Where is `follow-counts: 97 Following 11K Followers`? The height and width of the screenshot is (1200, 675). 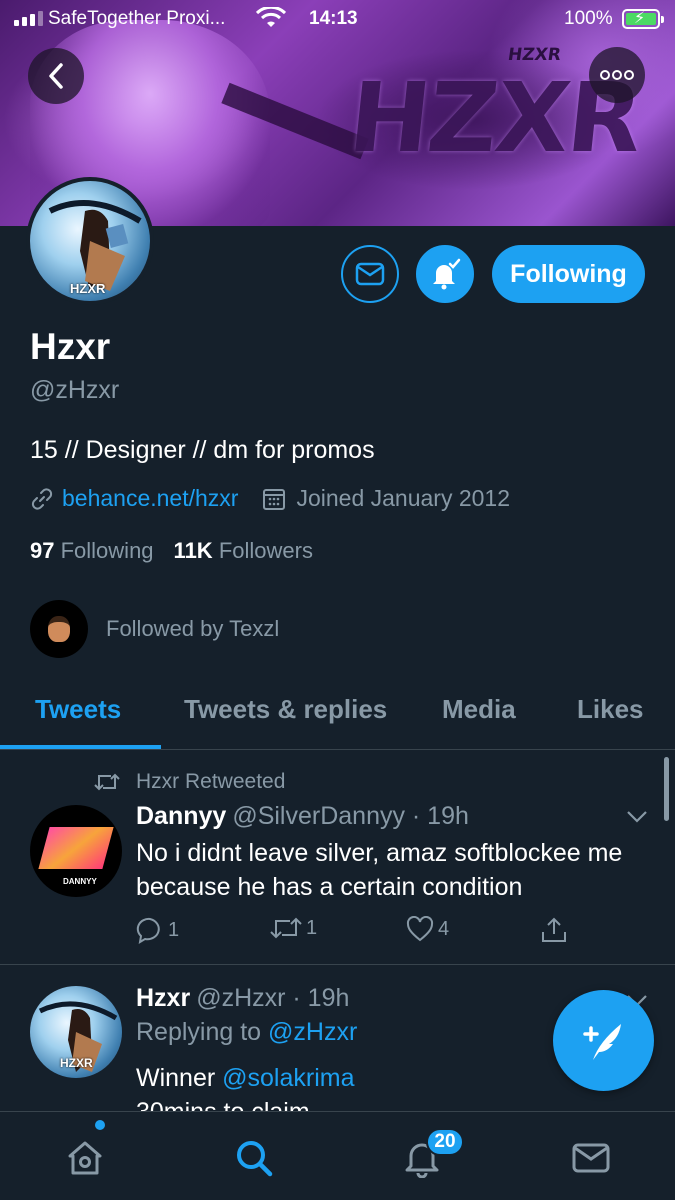 follow-counts: 97 Following 11K Followers is located at coordinates (171, 551).